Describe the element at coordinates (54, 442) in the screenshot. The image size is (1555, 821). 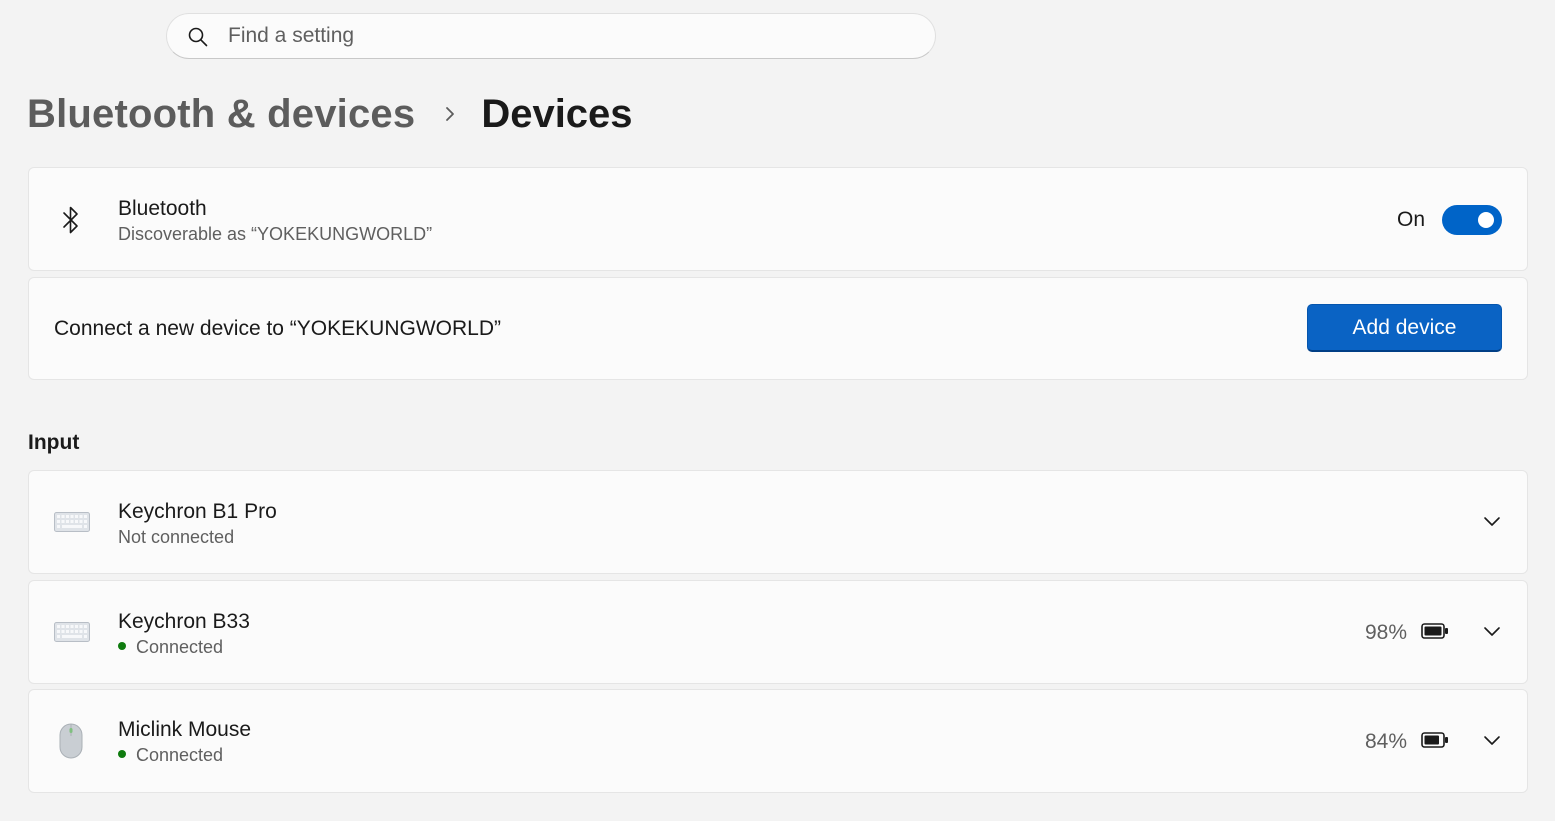
I see `input-section-title: Input` at that location.